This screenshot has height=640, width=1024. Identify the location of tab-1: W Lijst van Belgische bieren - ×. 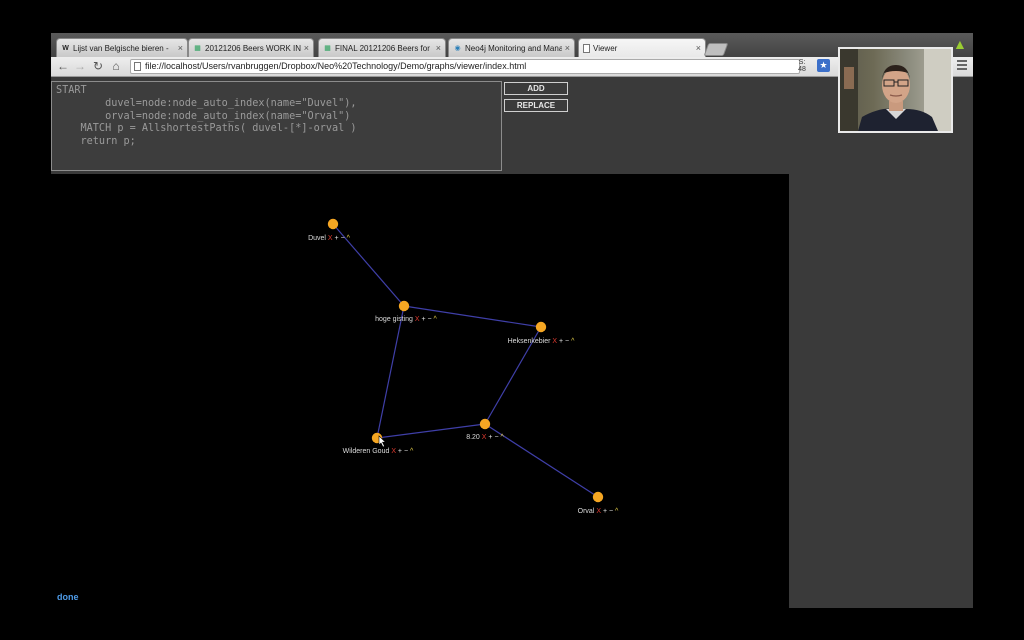
(122, 47).